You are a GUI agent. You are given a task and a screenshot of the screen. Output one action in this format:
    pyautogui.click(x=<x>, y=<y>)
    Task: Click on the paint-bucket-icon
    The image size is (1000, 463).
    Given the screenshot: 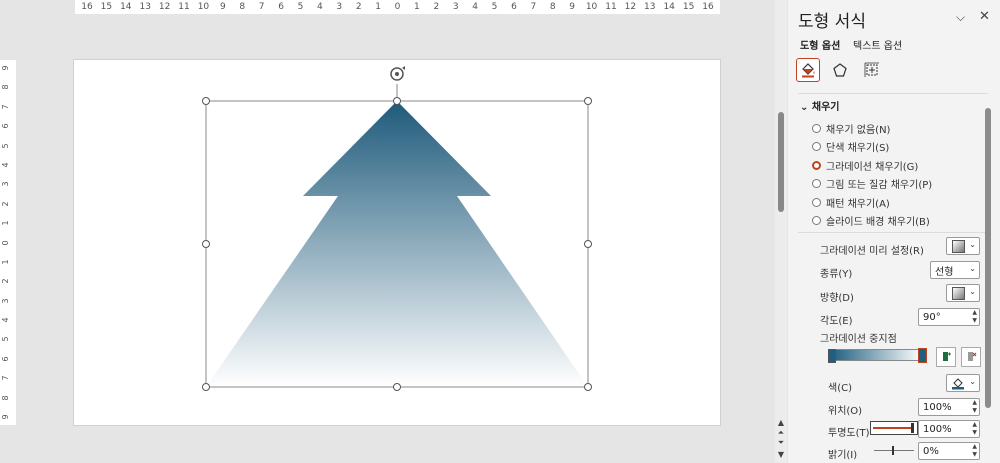 What is the action you would take?
    pyautogui.click(x=808, y=70)
    